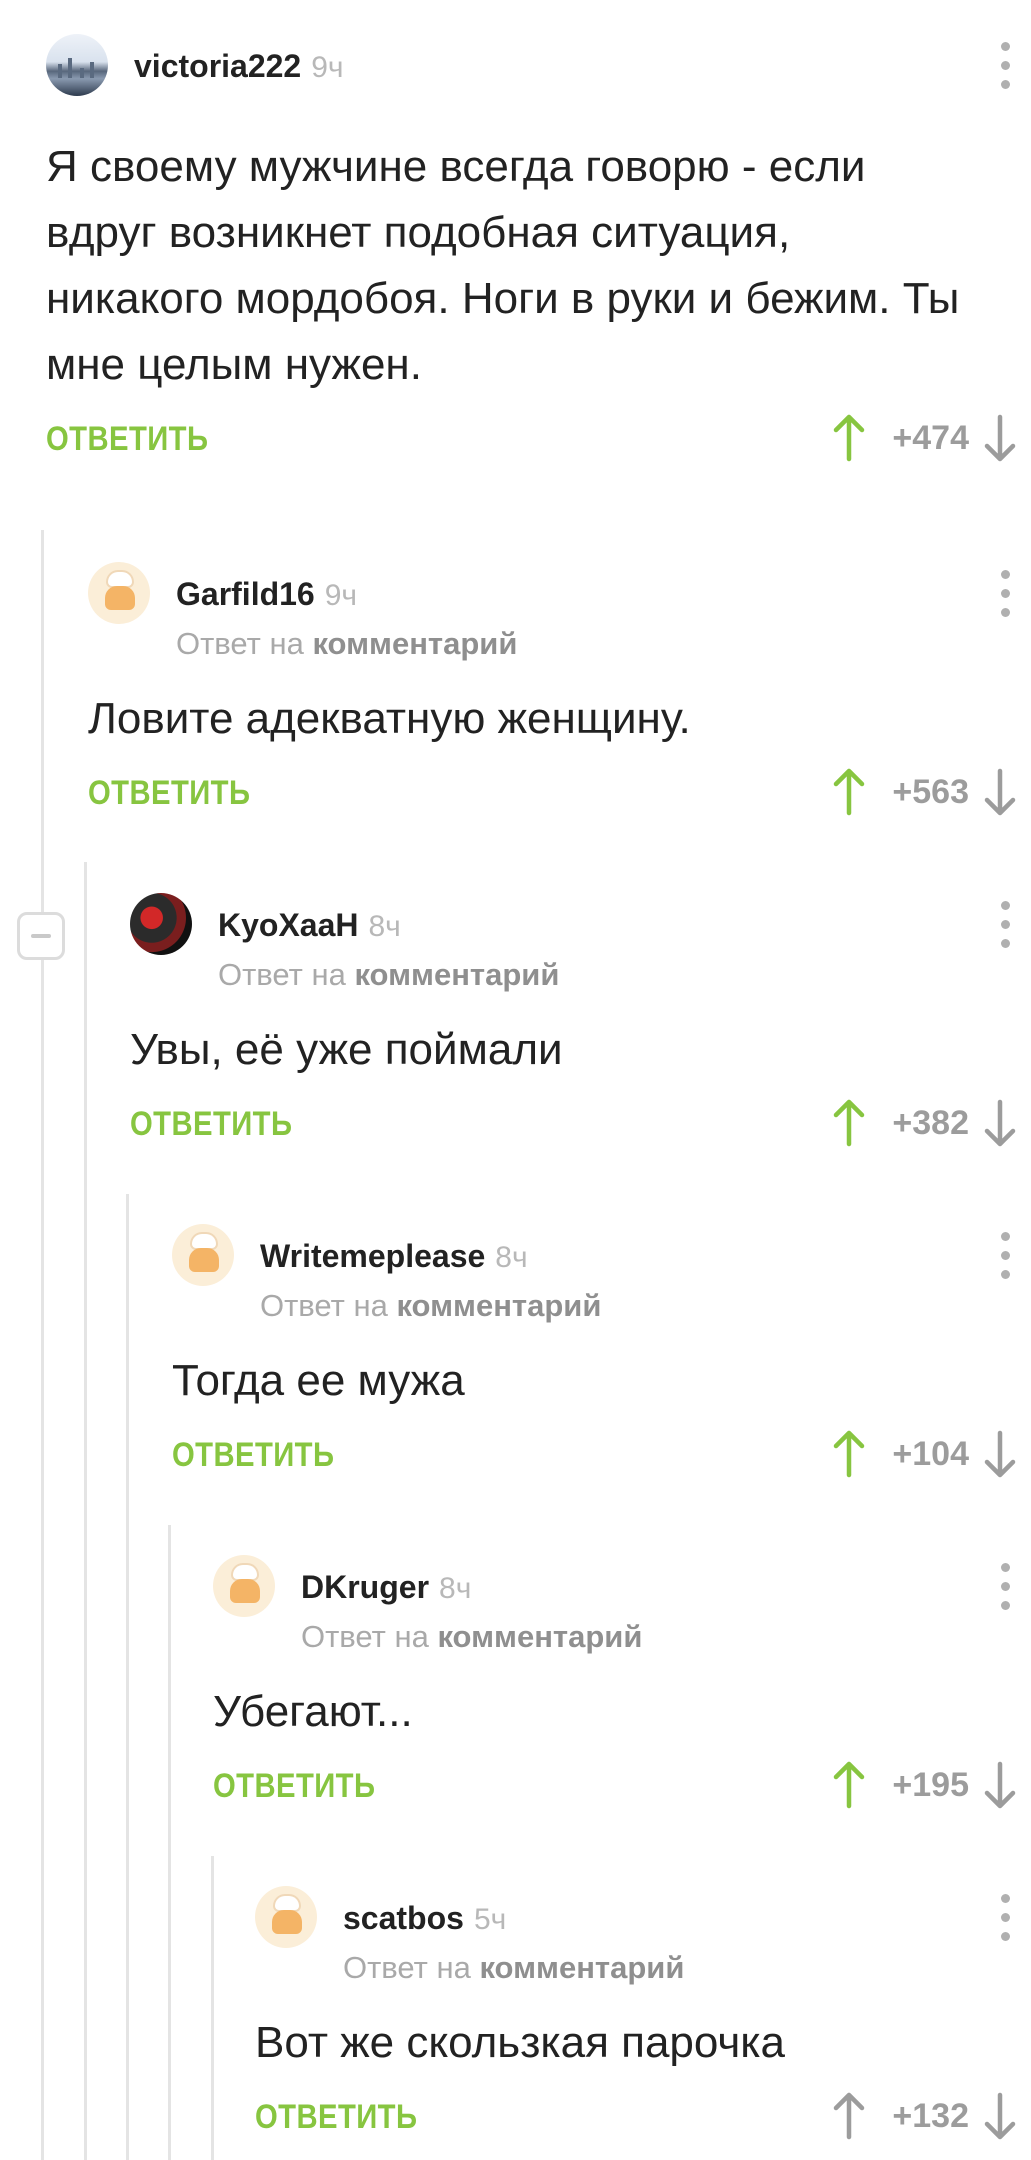 This screenshot has height=2160, width=1031. Describe the element at coordinates (309, 925) in the screenshot. I see `username: KyoXaaH 8ч` at that location.